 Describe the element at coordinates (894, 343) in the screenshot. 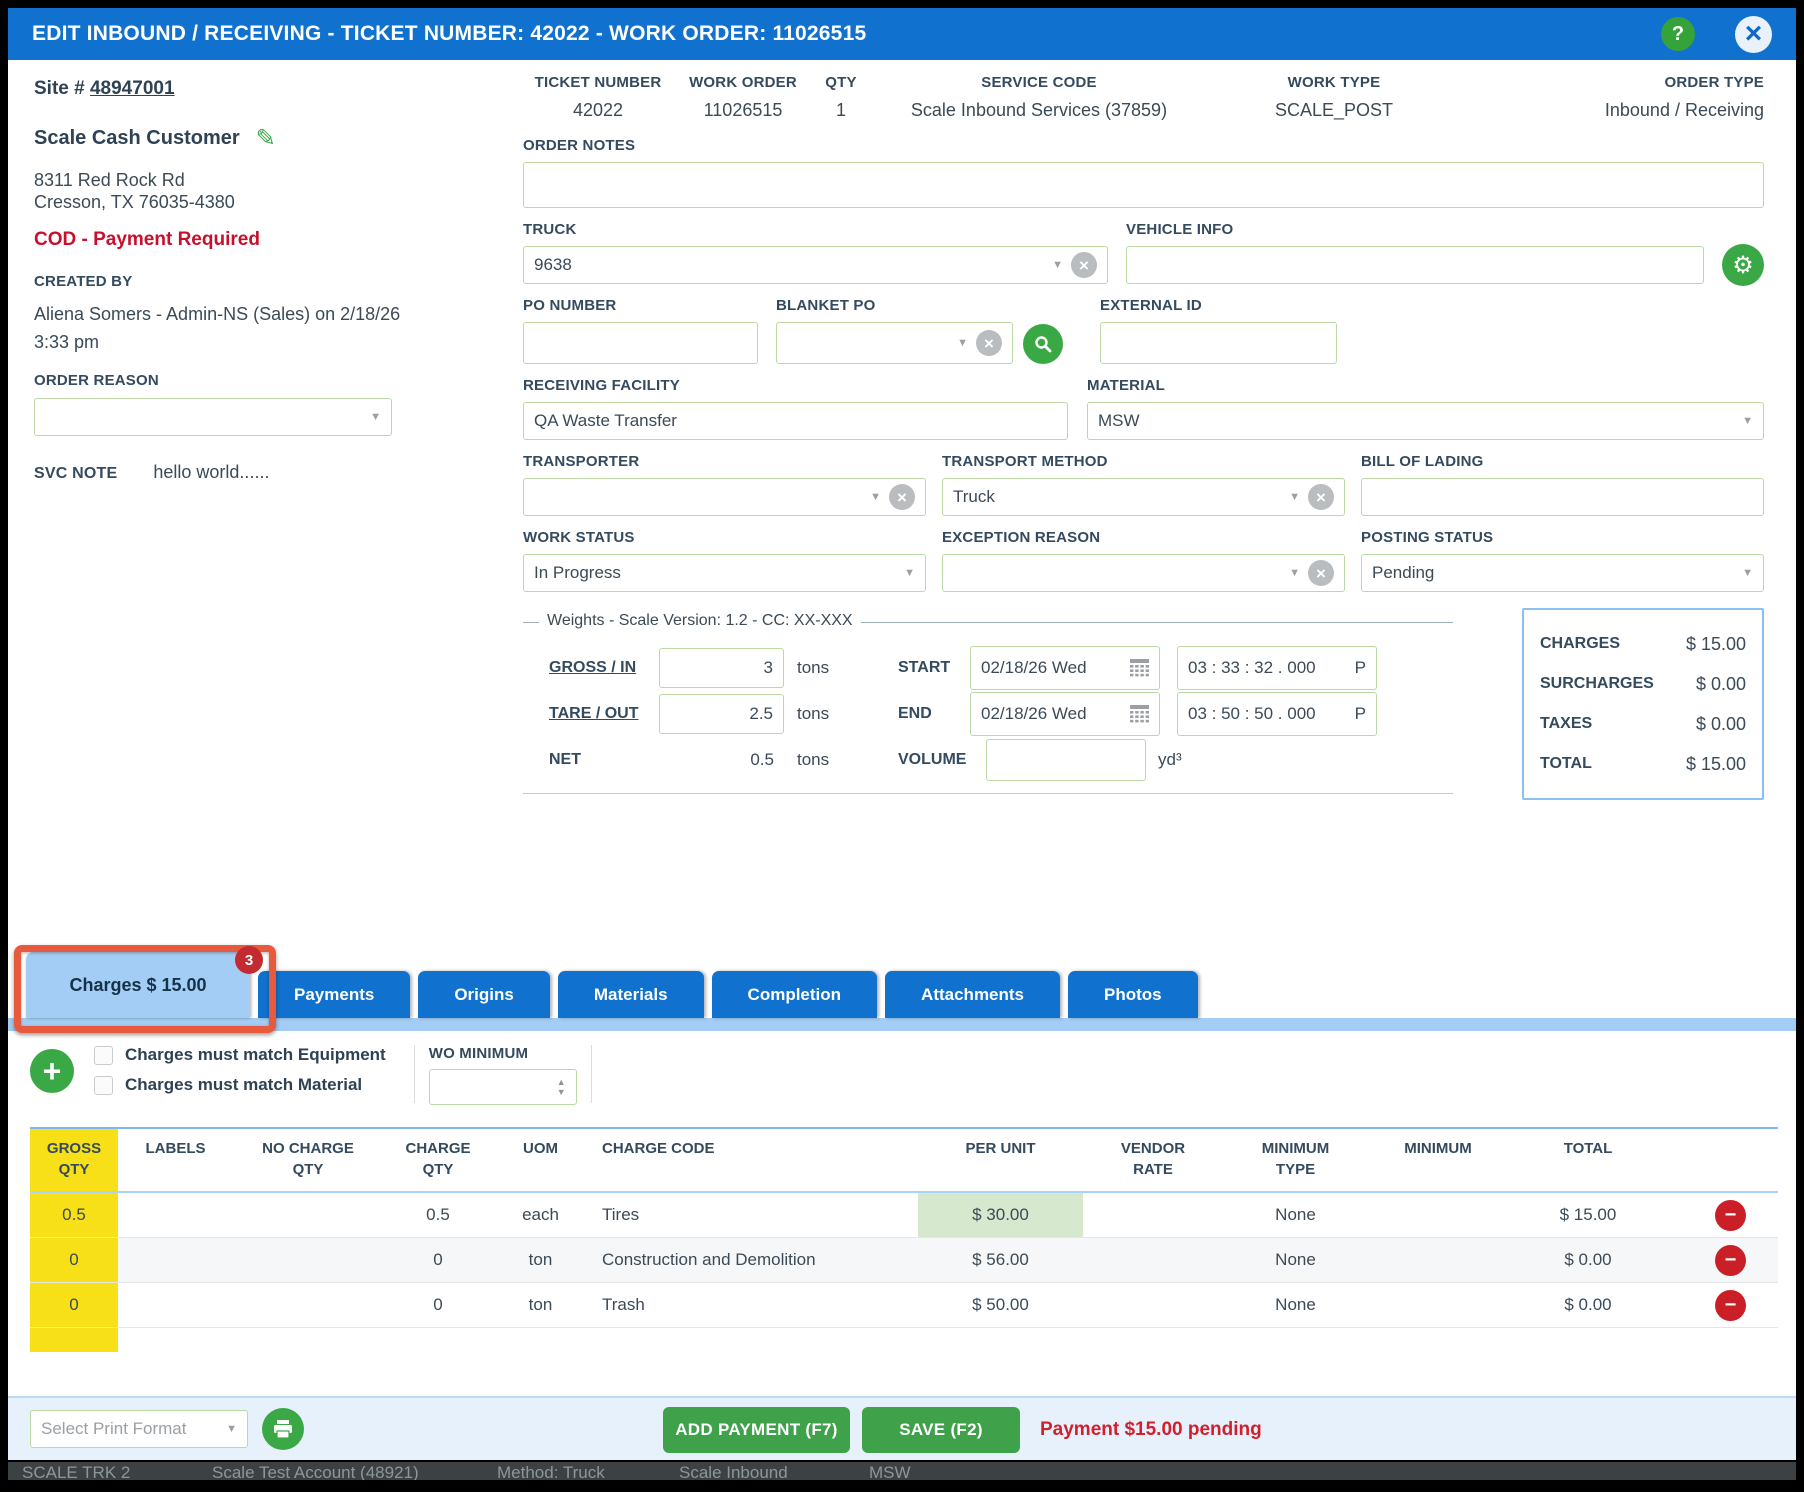

I see `blanket-po-select: ▼ ×` at that location.